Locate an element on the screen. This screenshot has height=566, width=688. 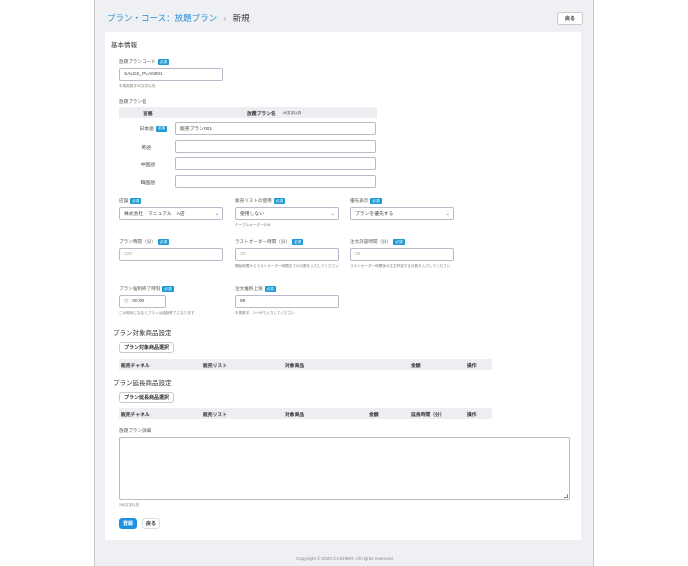
back-button: 戻る is located at coordinates (151, 523).